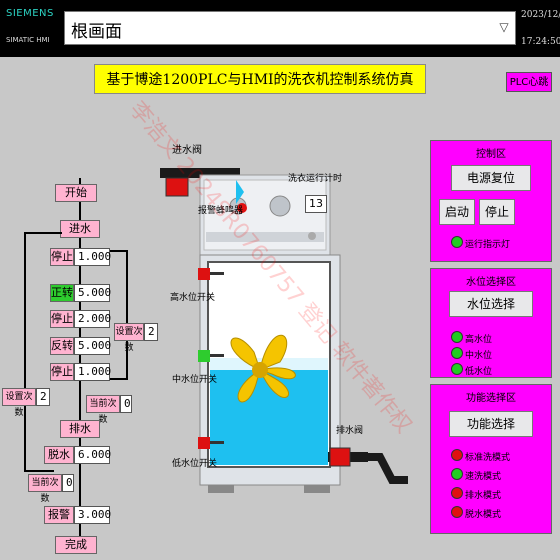 Image resolution: width=560 pixels, height=560 pixels. I want to click on set-count-outer-label: 设置次数, so click(19, 403).